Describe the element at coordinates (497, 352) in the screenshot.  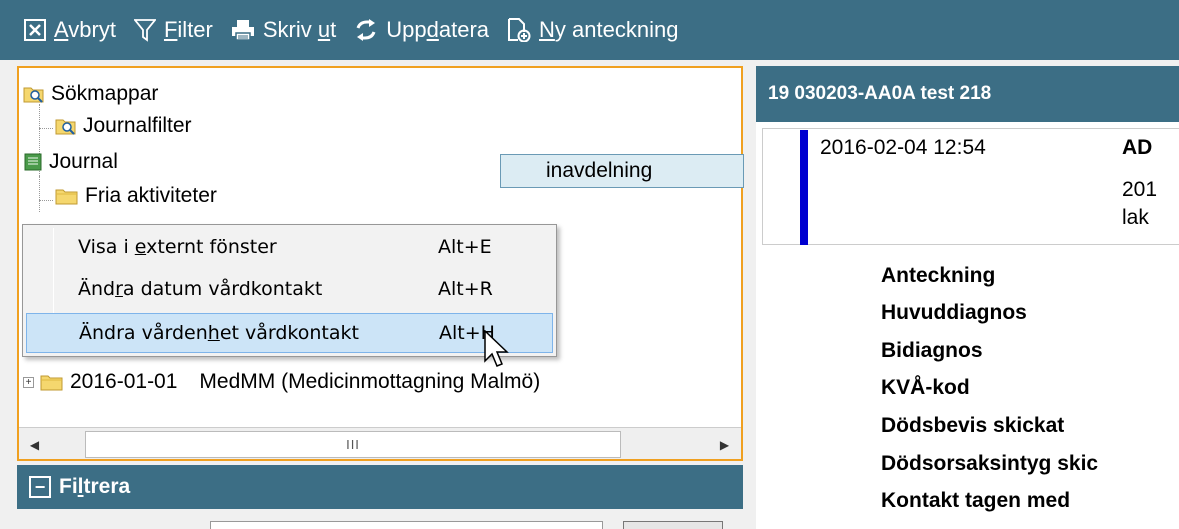
I see `mouse-pointer-icon` at that location.